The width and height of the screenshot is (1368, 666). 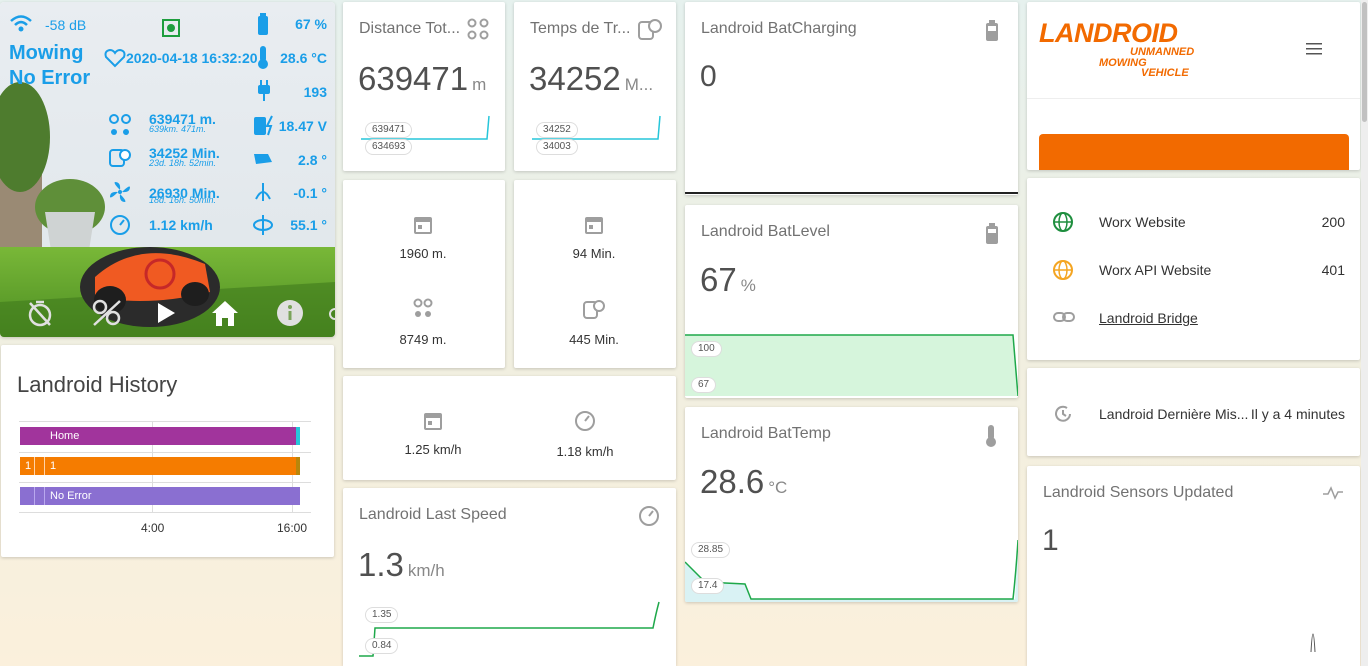 What do you see at coordinates (66, 25) in the screenshot?
I see `wifi-value: -58 dB` at bounding box center [66, 25].